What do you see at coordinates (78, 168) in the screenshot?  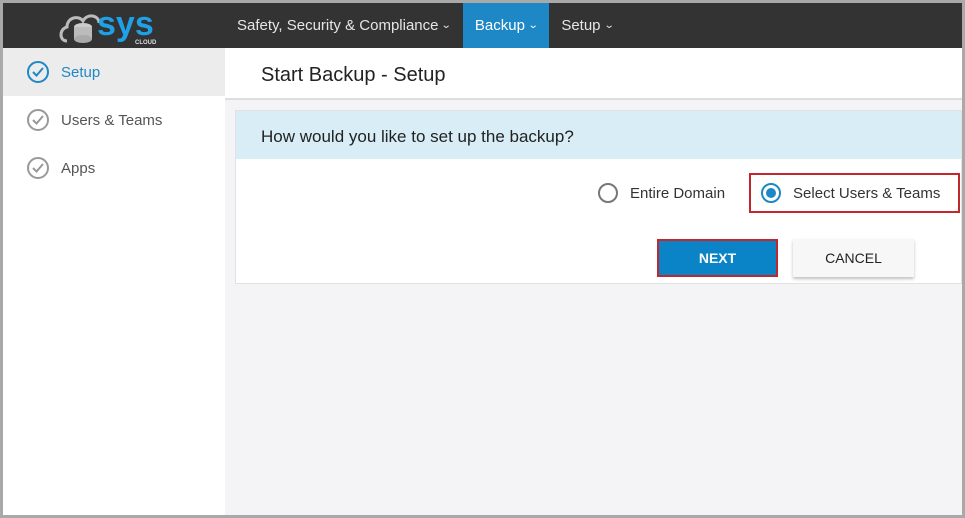 I see `sidebar-item-label: Apps` at bounding box center [78, 168].